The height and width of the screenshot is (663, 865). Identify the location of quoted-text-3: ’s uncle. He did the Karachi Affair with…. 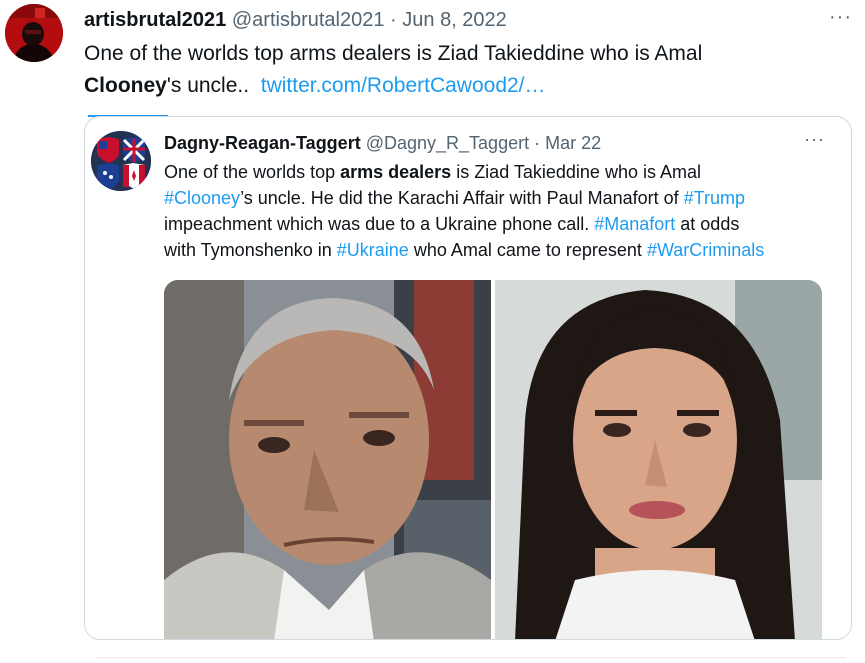
(462, 198).